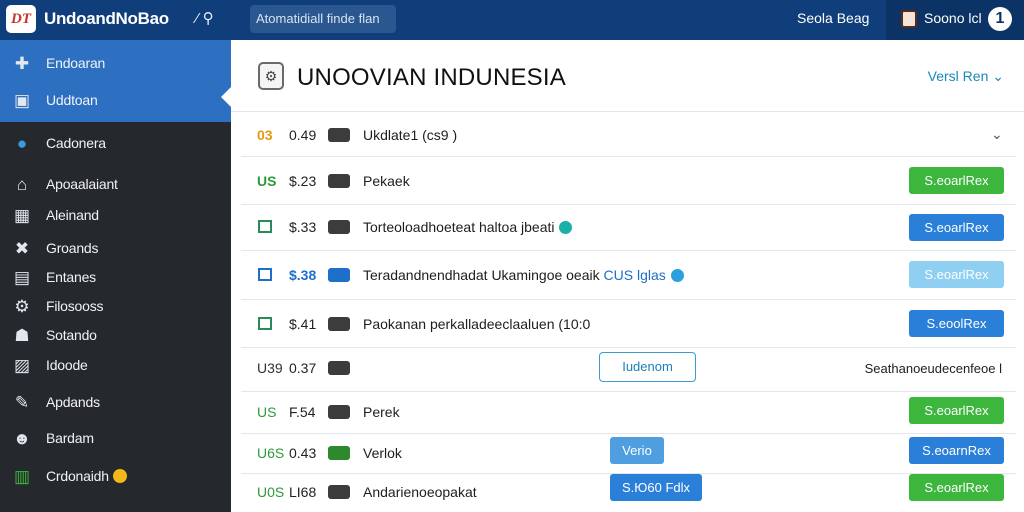  I want to click on top-nav-link: Seola Beag, so click(833, 18).